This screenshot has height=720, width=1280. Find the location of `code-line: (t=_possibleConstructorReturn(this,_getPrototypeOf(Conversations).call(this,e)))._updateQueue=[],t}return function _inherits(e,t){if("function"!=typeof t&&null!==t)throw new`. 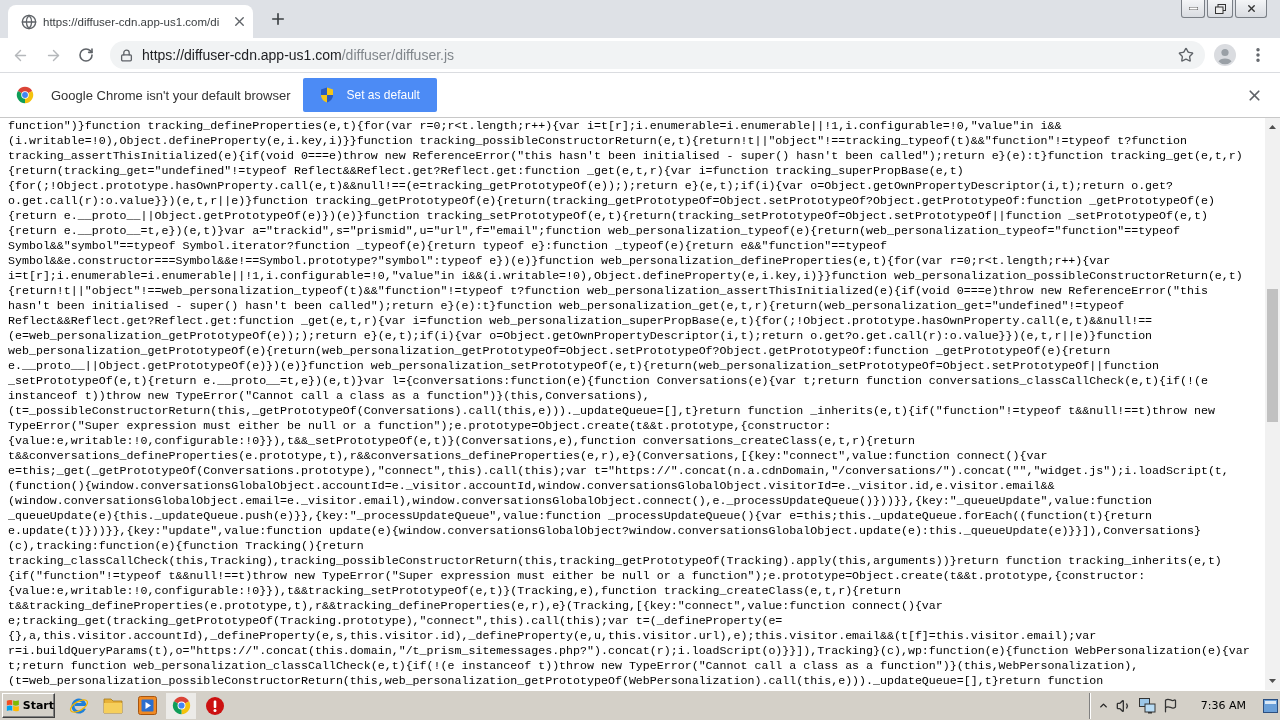

code-line: (t=_possibleConstructorReturn(this,_getPrototypeOf(Conversations).call(this,e)))._updateQueue=[],t}return function _inherits(e,t){if("function"!=typeof t&&null!==t)throw new is located at coordinates (611, 410).